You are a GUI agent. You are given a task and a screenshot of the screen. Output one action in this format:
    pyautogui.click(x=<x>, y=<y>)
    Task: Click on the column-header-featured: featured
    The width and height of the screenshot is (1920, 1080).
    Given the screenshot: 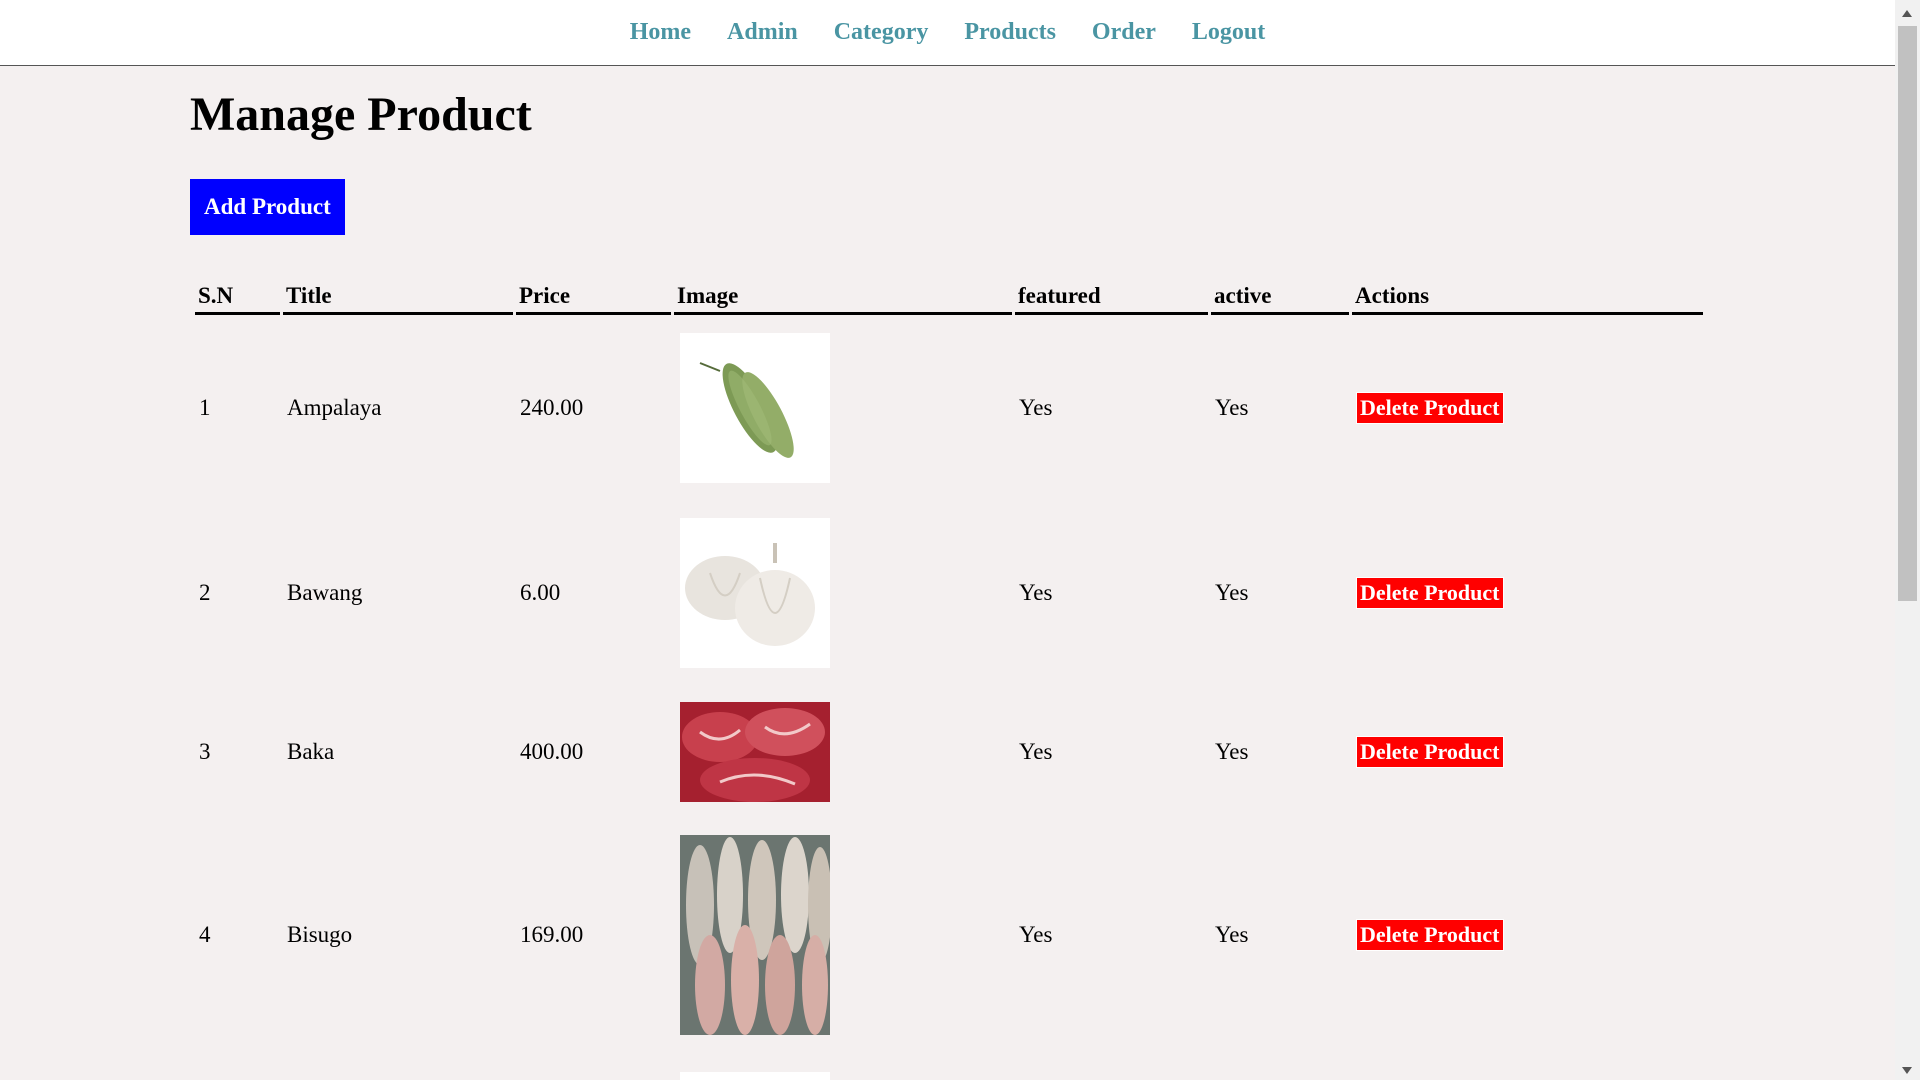 What is the action you would take?
    pyautogui.click(x=1111, y=296)
    